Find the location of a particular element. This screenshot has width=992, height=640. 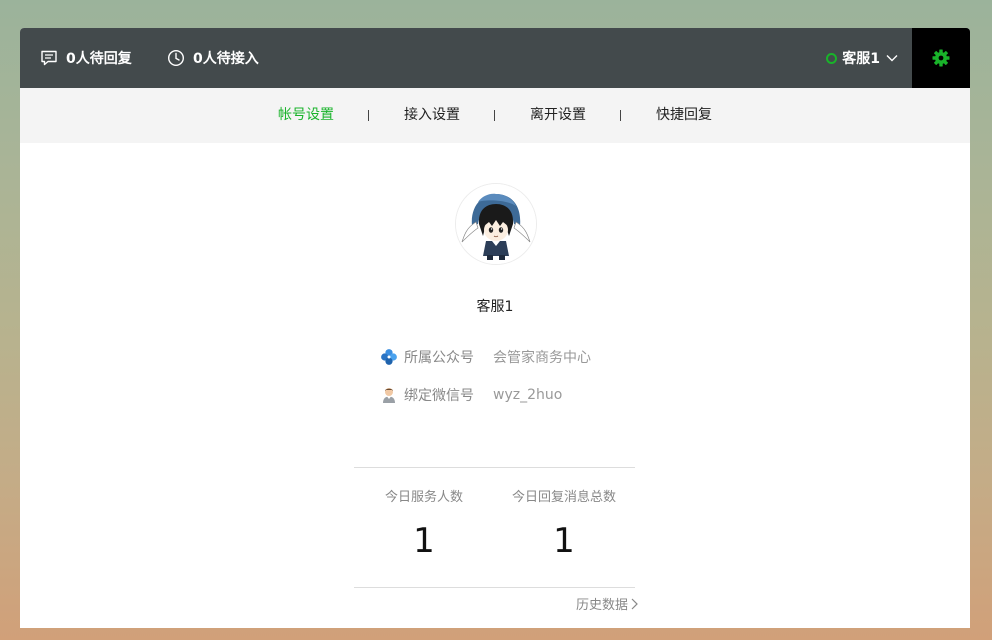

reply-count-stat: 今日回复消息总数 1 is located at coordinates (564, 514).